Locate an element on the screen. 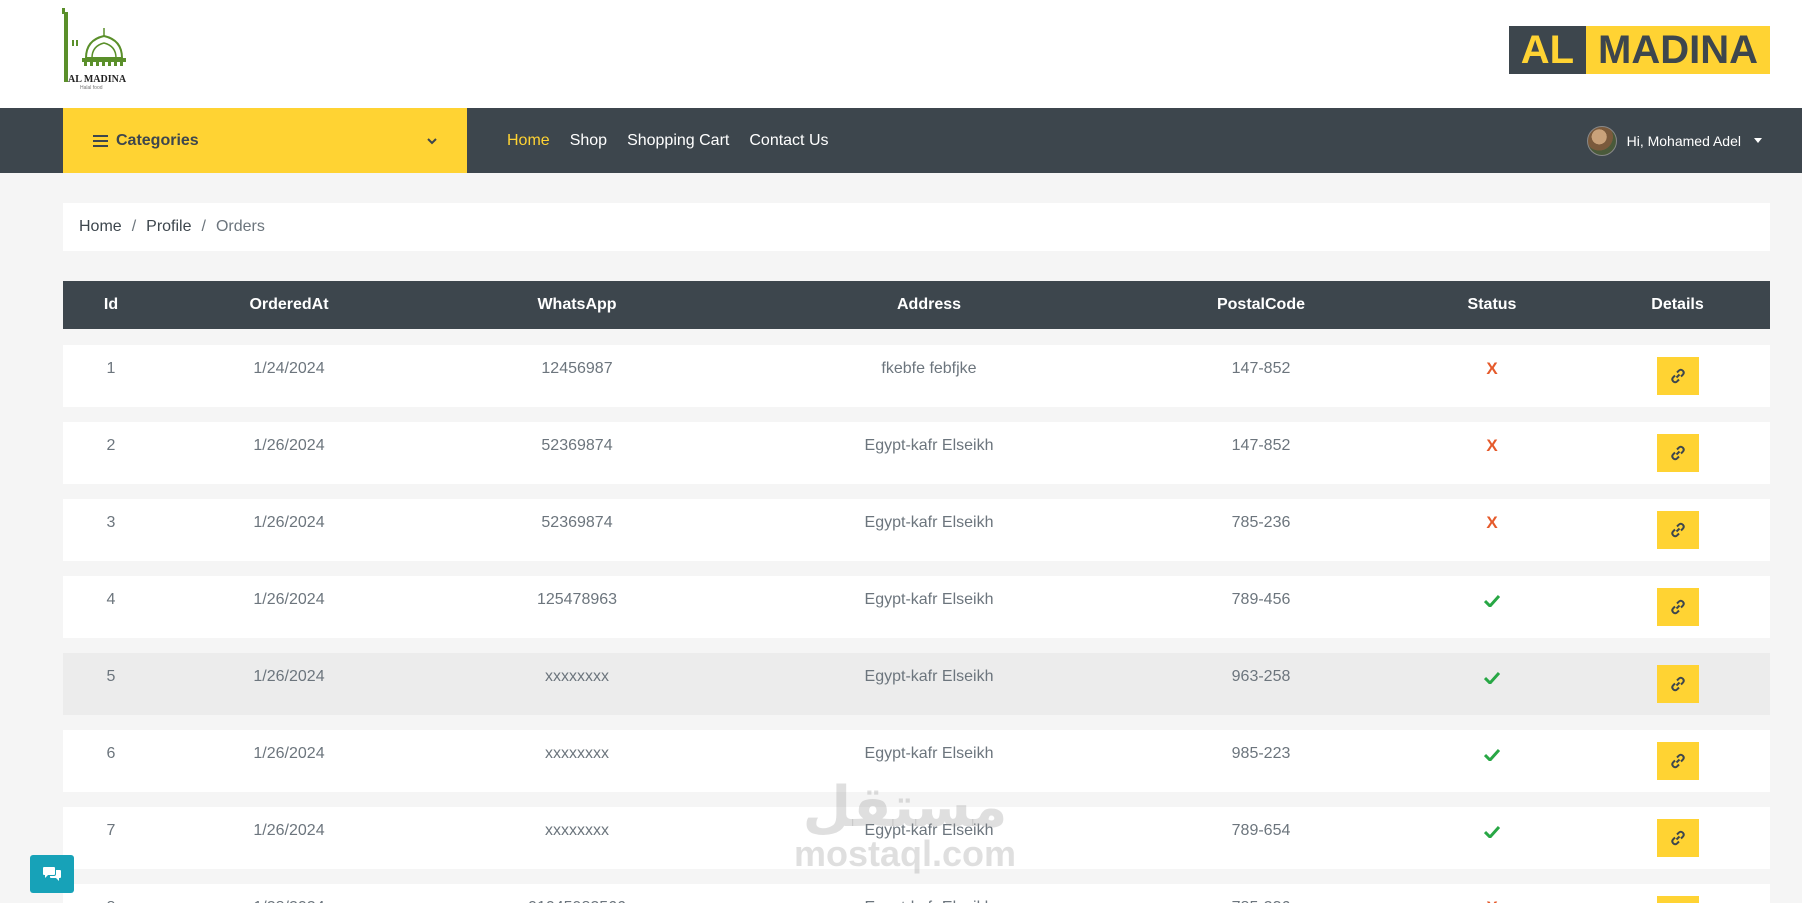 This screenshot has height=903, width=1802. order-whatsapp: 12456987 is located at coordinates (577, 368).